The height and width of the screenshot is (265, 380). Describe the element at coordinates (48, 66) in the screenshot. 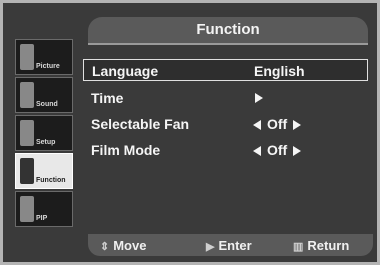

I see `sidebar-item-label: Picture` at that location.